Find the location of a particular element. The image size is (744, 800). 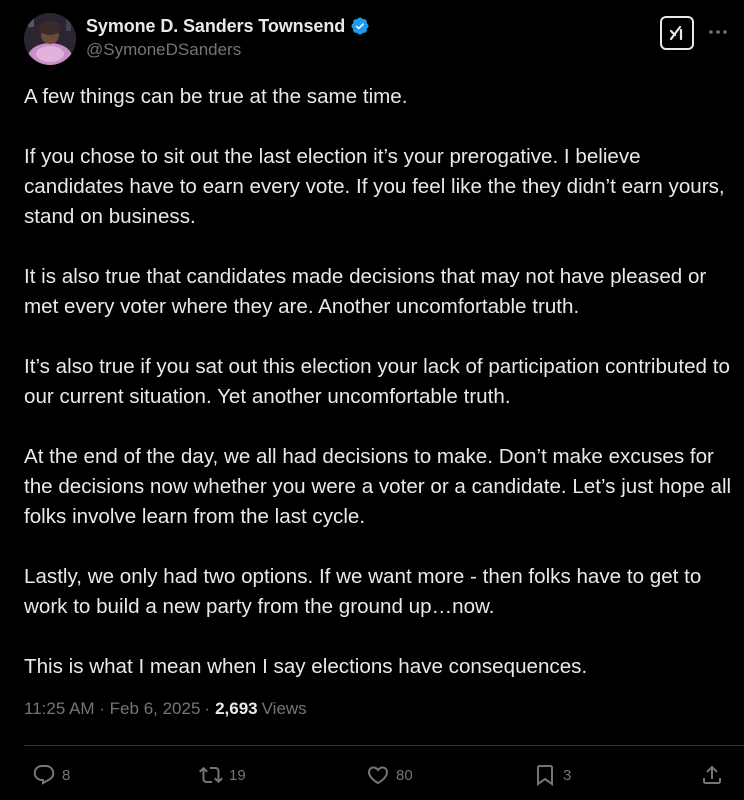

repost-button: 19 is located at coordinates (222, 775).